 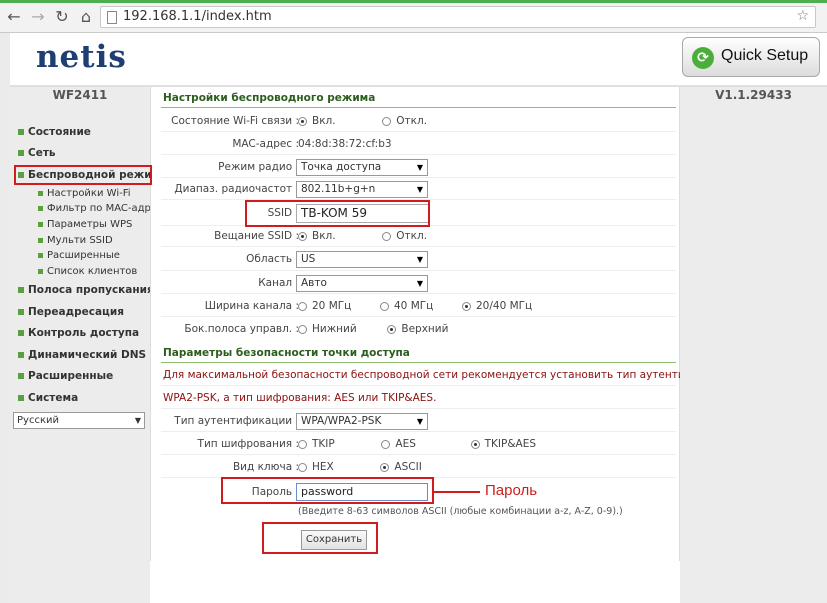 What do you see at coordinates (84, 193) in the screenshot?
I see `sub-wifi-settings: Настройки Wi-Fi` at bounding box center [84, 193].